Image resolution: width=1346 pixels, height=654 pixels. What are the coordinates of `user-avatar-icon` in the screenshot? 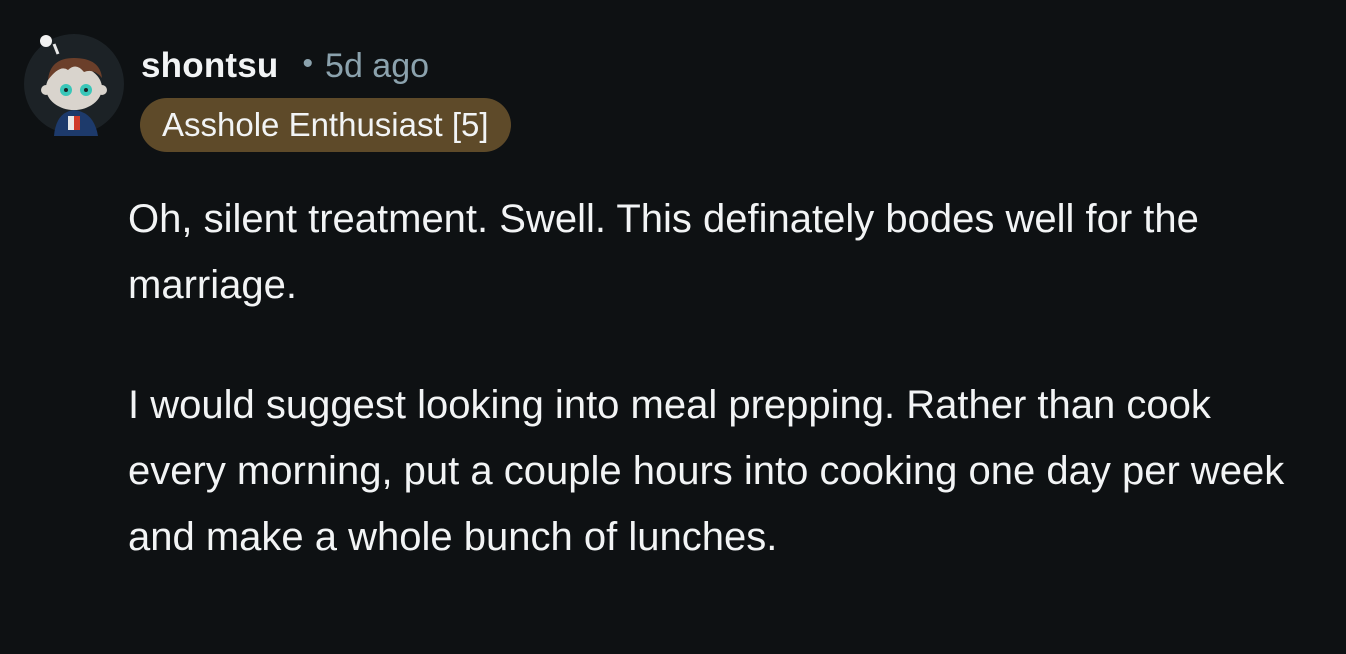 It's located at (74, 84).